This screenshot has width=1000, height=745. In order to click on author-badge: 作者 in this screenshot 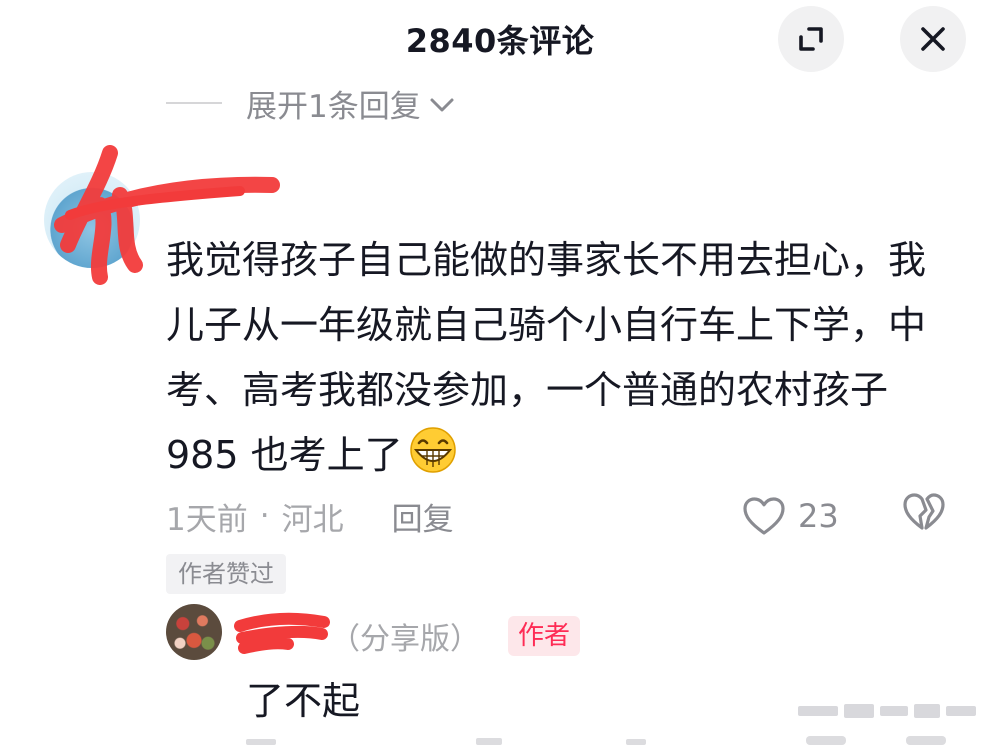, I will do `click(544, 636)`.